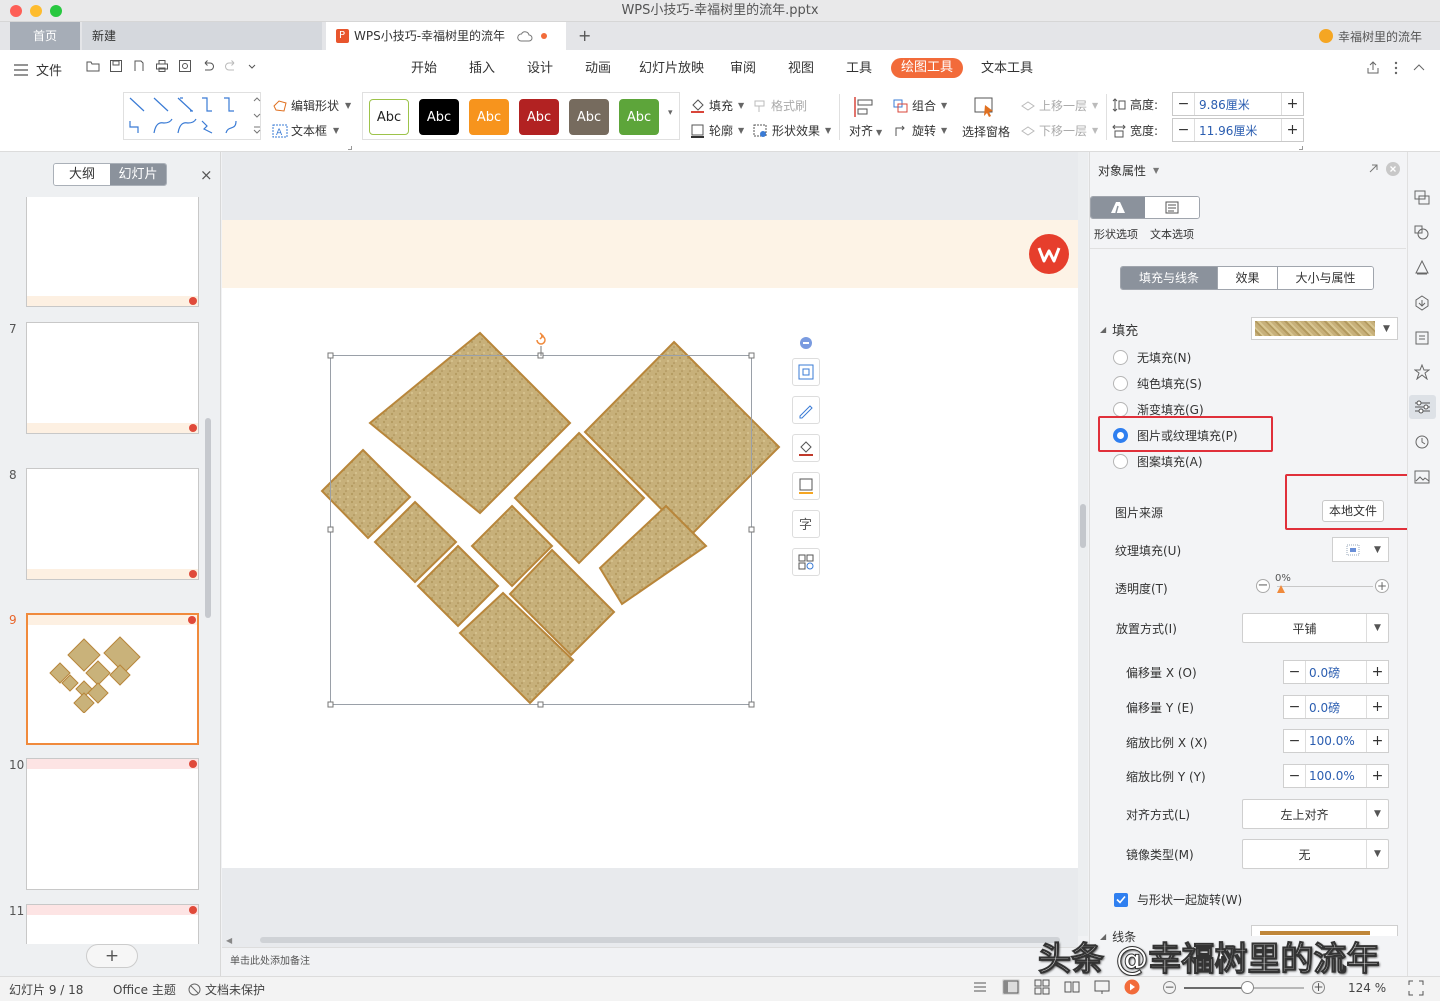 The width and height of the screenshot is (1440, 1001). What do you see at coordinates (1377, 707) in the screenshot?
I see `offset-y-increment-button: +` at bounding box center [1377, 707].